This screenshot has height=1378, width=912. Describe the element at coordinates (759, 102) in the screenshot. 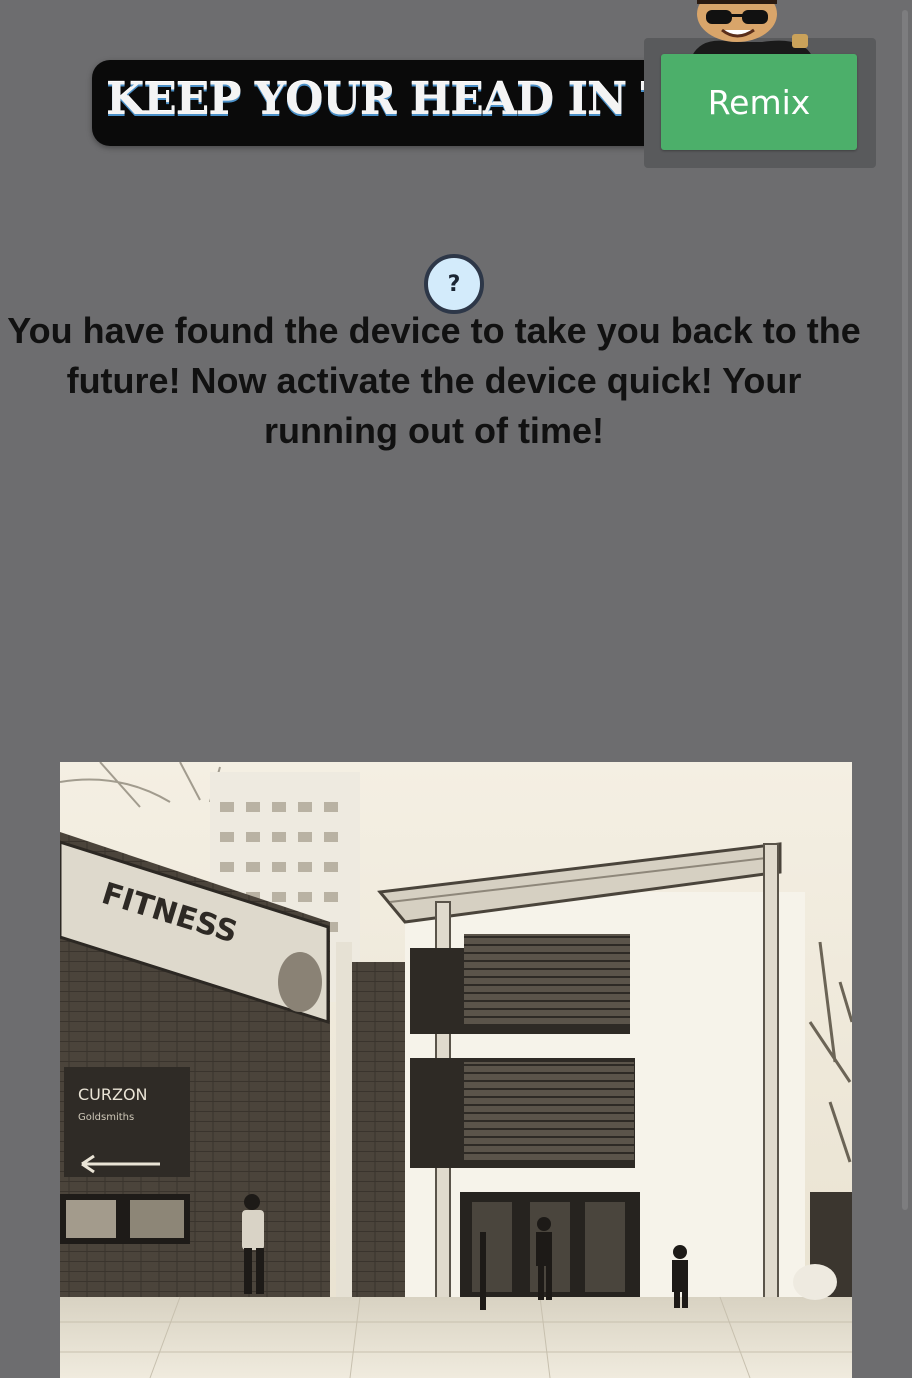

I see `remix-button: Remix` at that location.